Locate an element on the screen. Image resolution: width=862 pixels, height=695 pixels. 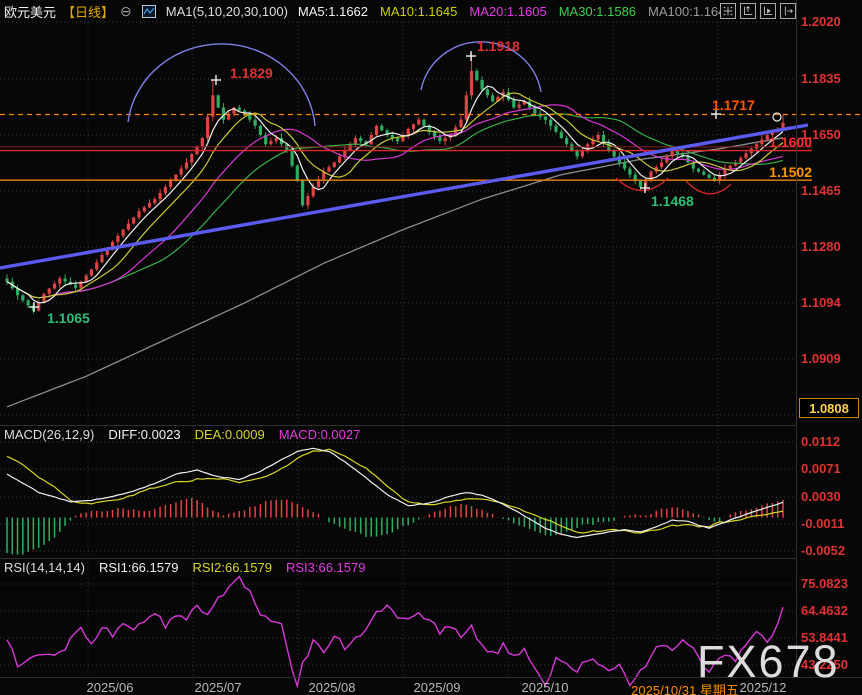
ma-value: MA10:1.1645 is located at coordinates (419, 11).